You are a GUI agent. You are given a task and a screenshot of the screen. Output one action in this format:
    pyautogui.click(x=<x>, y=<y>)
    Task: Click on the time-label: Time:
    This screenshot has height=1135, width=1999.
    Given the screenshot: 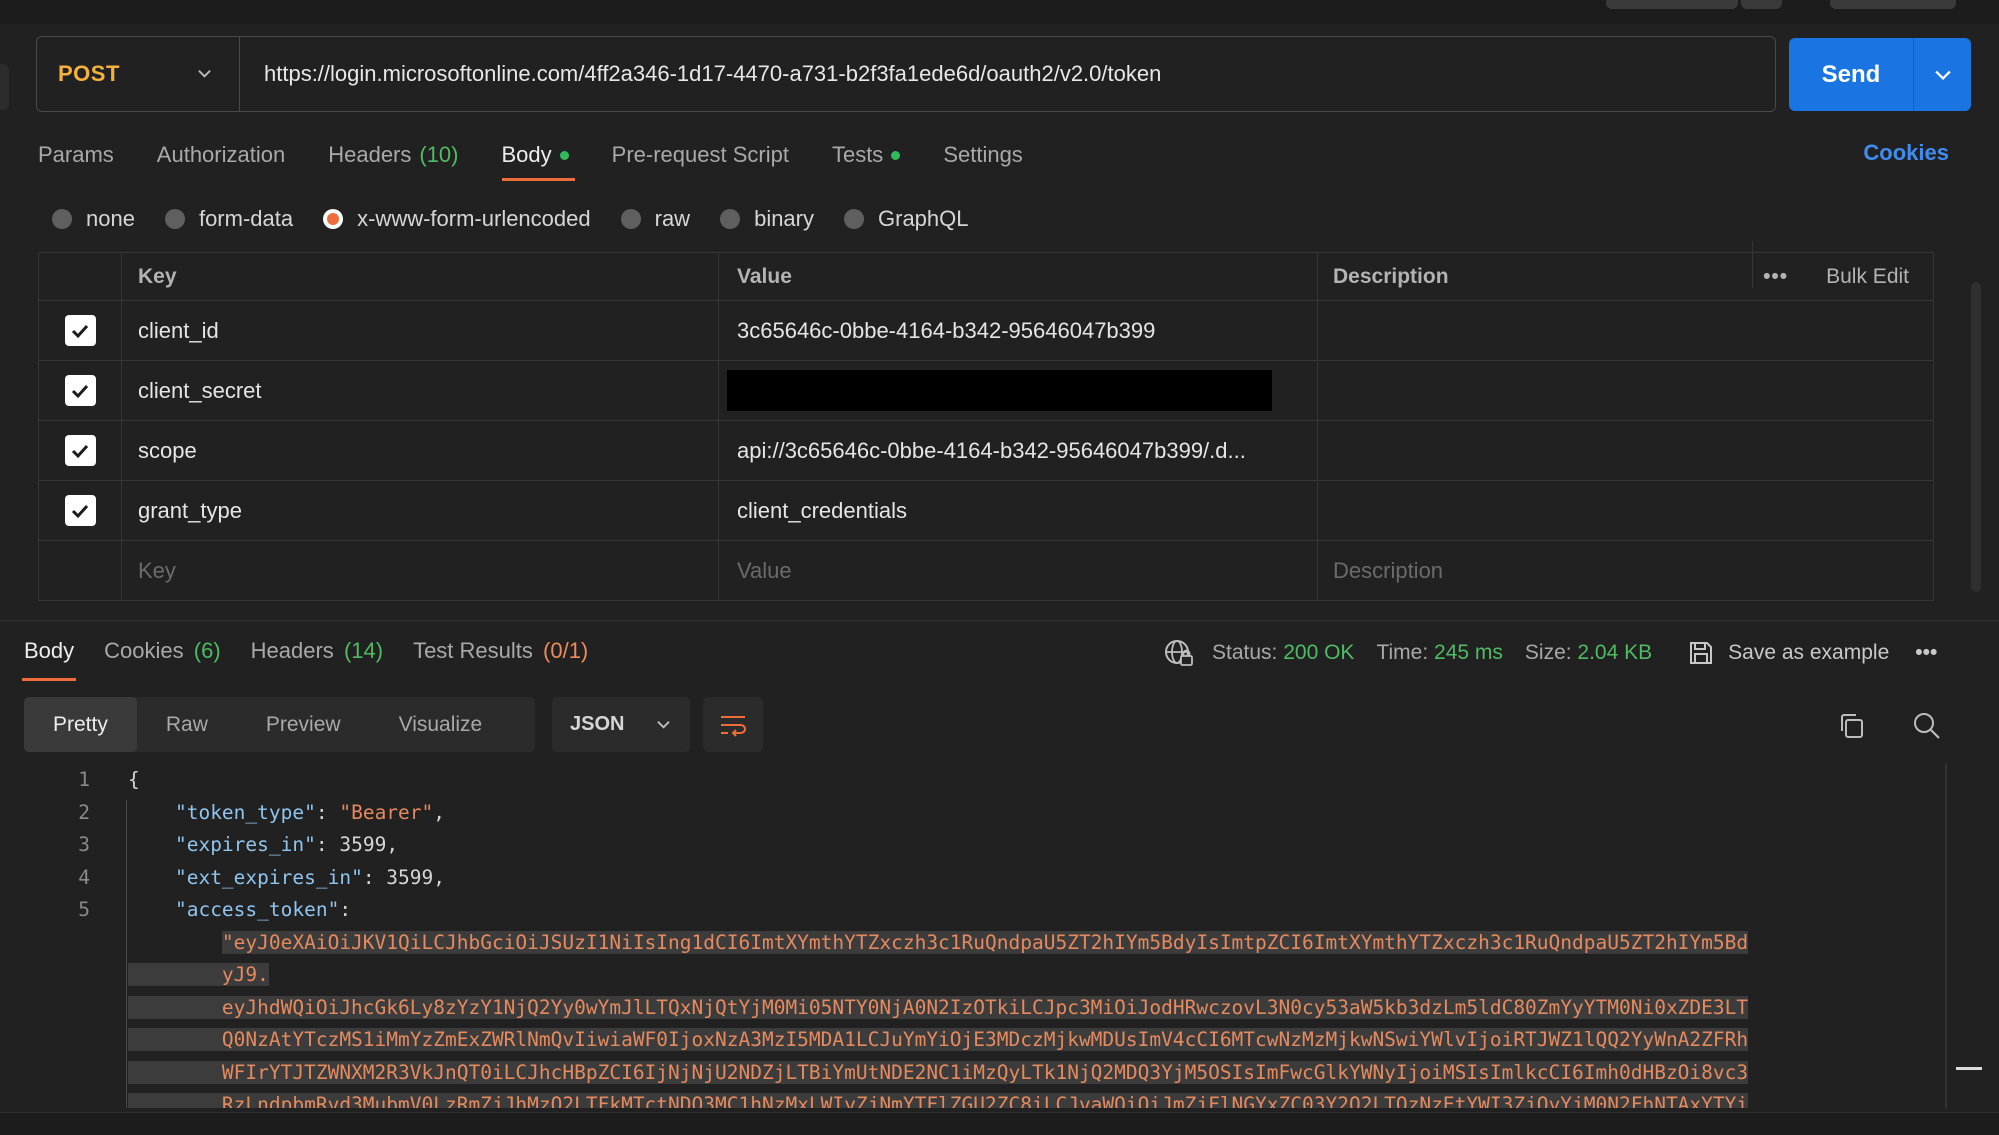 What is the action you would take?
    pyautogui.click(x=1402, y=652)
    